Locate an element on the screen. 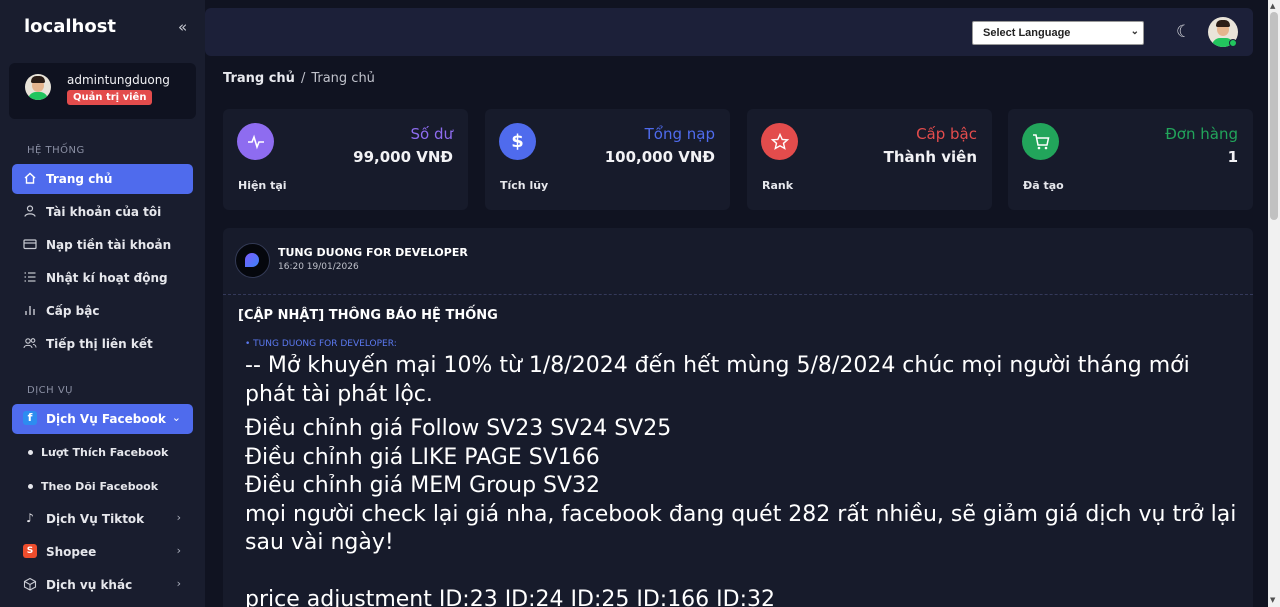 The height and width of the screenshot is (607, 1280). author-logo is located at coordinates (252, 260).